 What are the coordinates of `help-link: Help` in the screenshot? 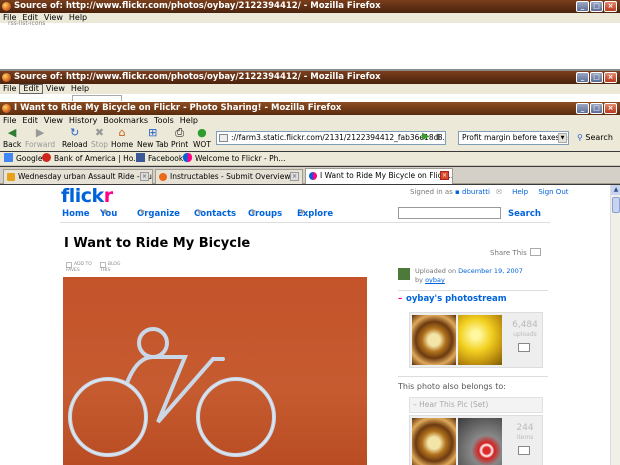 It's located at (520, 192).